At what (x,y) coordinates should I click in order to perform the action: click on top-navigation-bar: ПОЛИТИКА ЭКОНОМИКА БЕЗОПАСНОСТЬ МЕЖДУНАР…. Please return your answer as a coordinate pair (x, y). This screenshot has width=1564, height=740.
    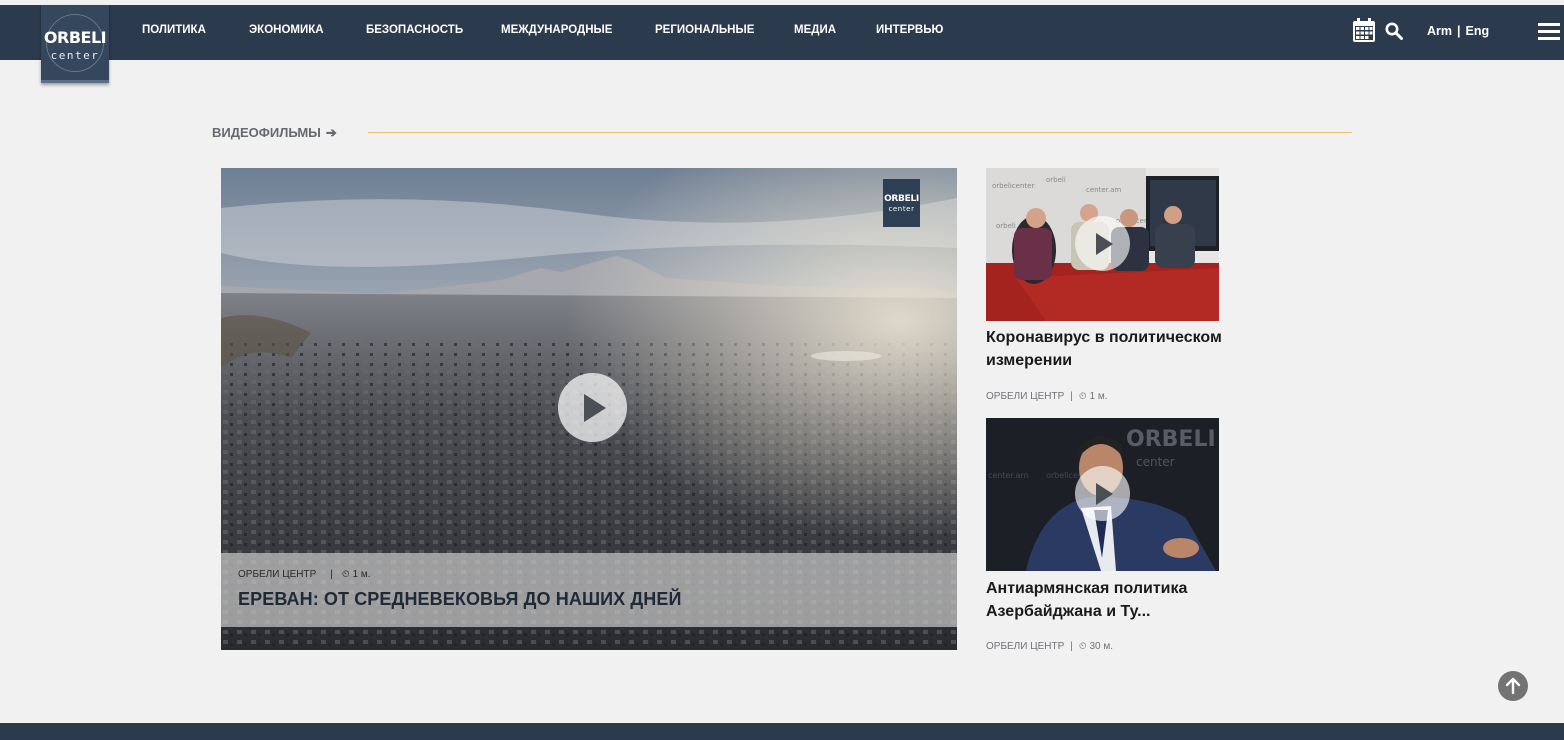
    Looking at the image, I should click on (782, 32).